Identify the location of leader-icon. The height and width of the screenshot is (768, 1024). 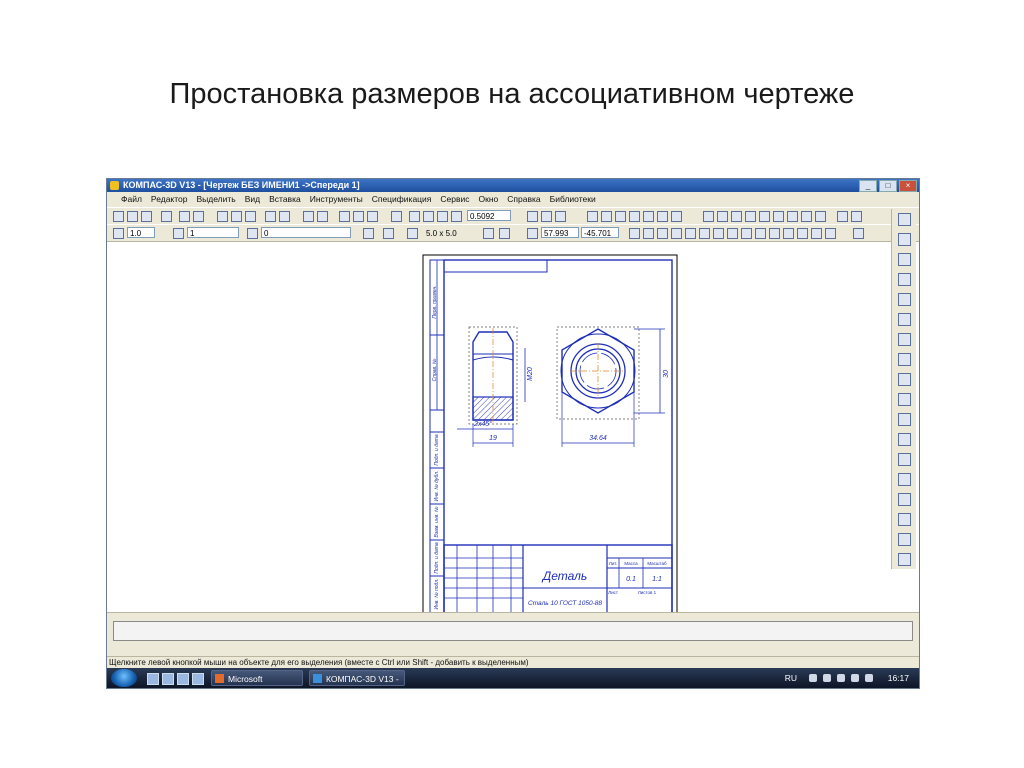
(764, 216).